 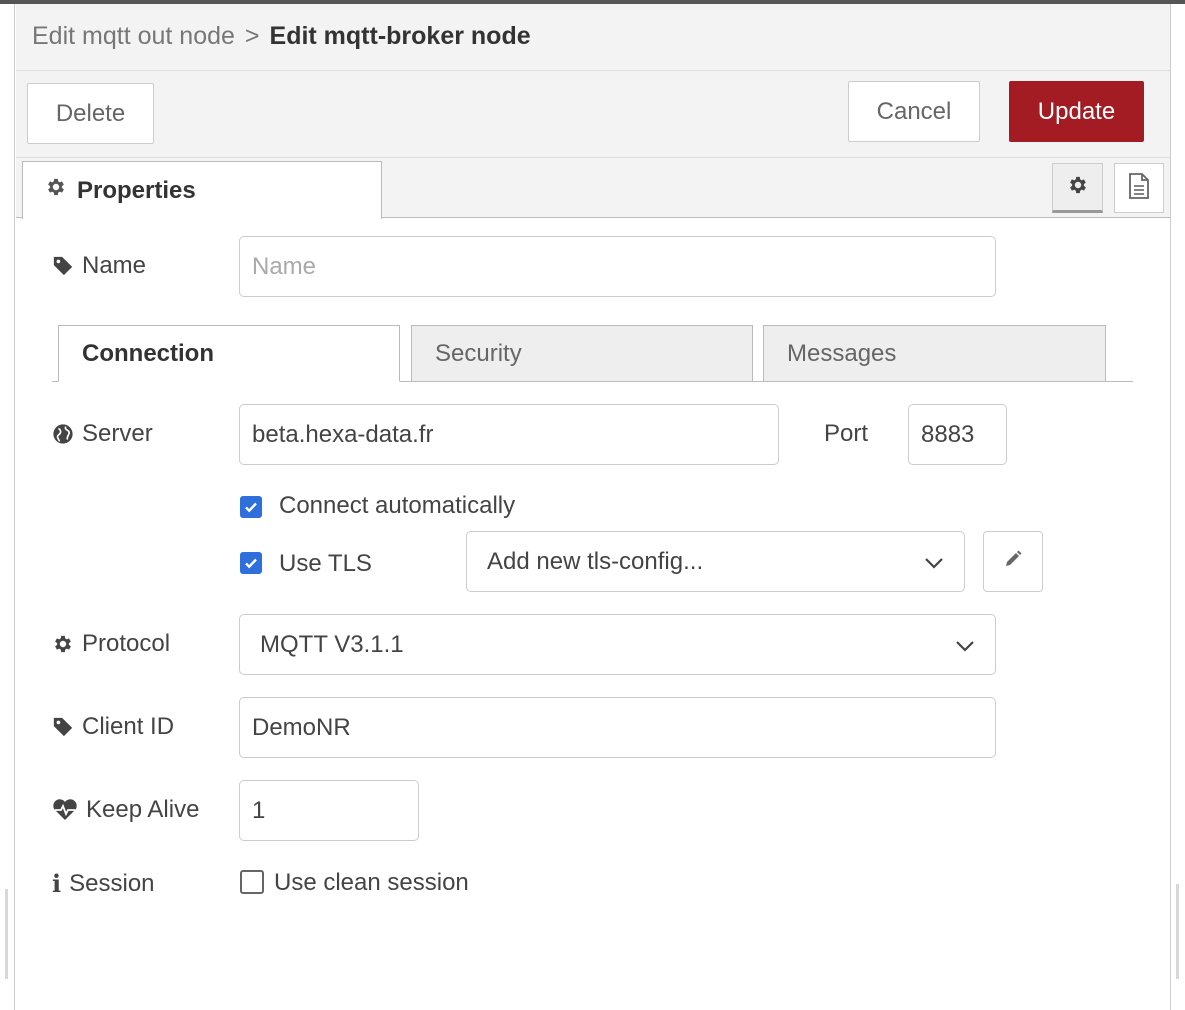 What do you see at coordinates (934, 353) in the screenshot?
I see `subtab-messages: Messages` at bounding box center [934, 353].